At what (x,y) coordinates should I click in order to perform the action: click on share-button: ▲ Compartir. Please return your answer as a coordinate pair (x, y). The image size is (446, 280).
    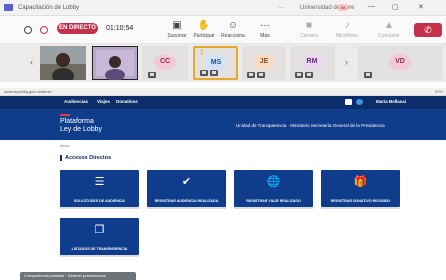
    Looking at the image, I should click on (389, 29).